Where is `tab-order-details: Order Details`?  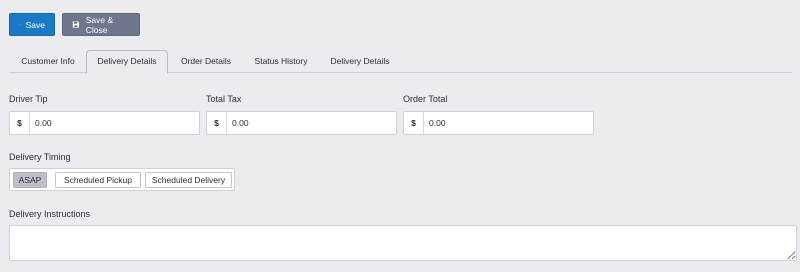 tab-order-details: Order Details is located at coordinates (206, 61).